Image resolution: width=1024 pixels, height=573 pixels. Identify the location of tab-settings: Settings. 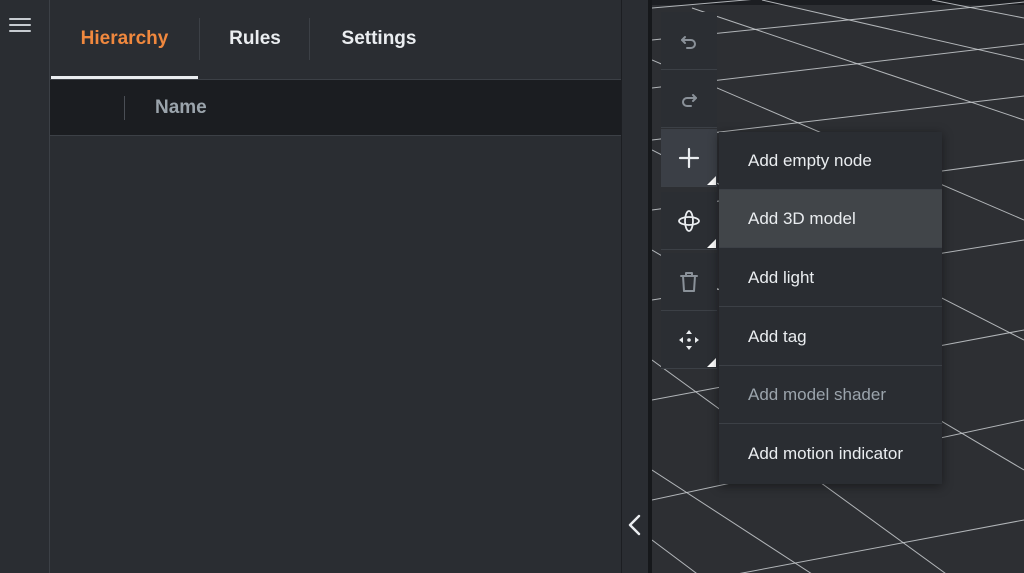
(379, 40).